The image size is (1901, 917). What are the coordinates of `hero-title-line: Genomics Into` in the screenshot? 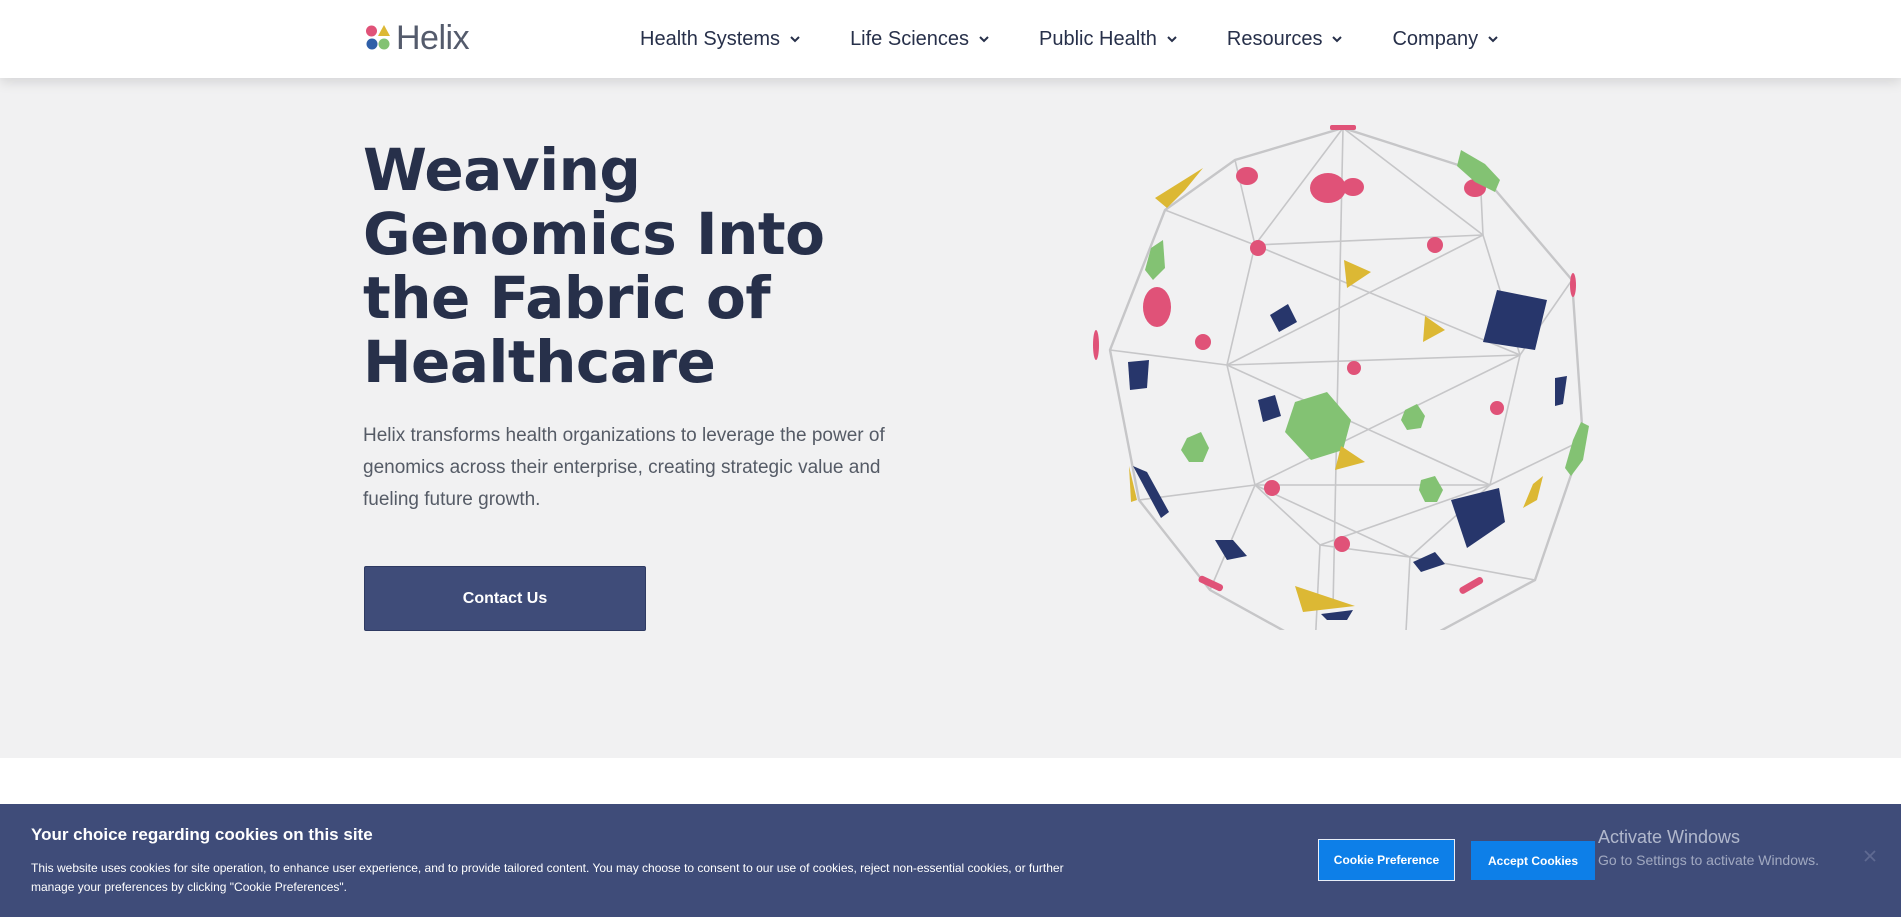 It's located at (594, 234).